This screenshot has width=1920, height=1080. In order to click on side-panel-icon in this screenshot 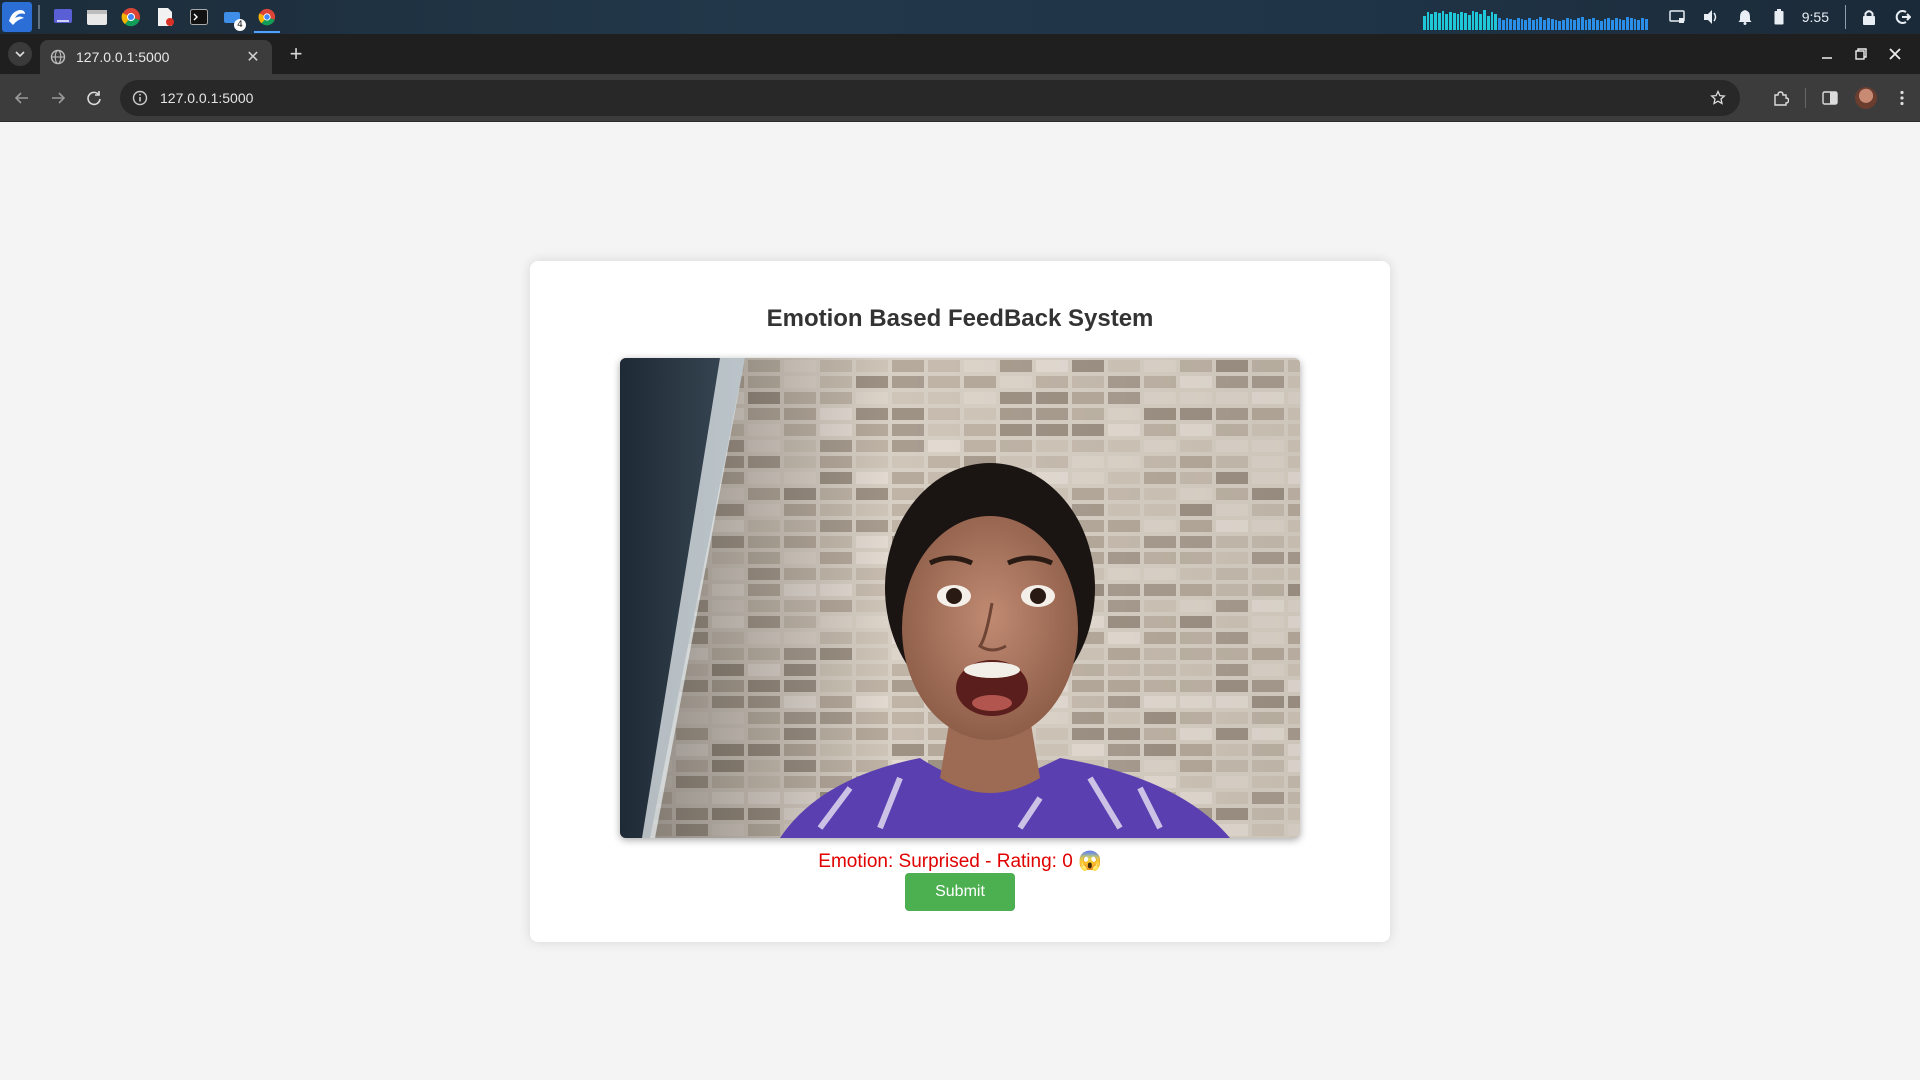, I will do `click(1830, 98)`.